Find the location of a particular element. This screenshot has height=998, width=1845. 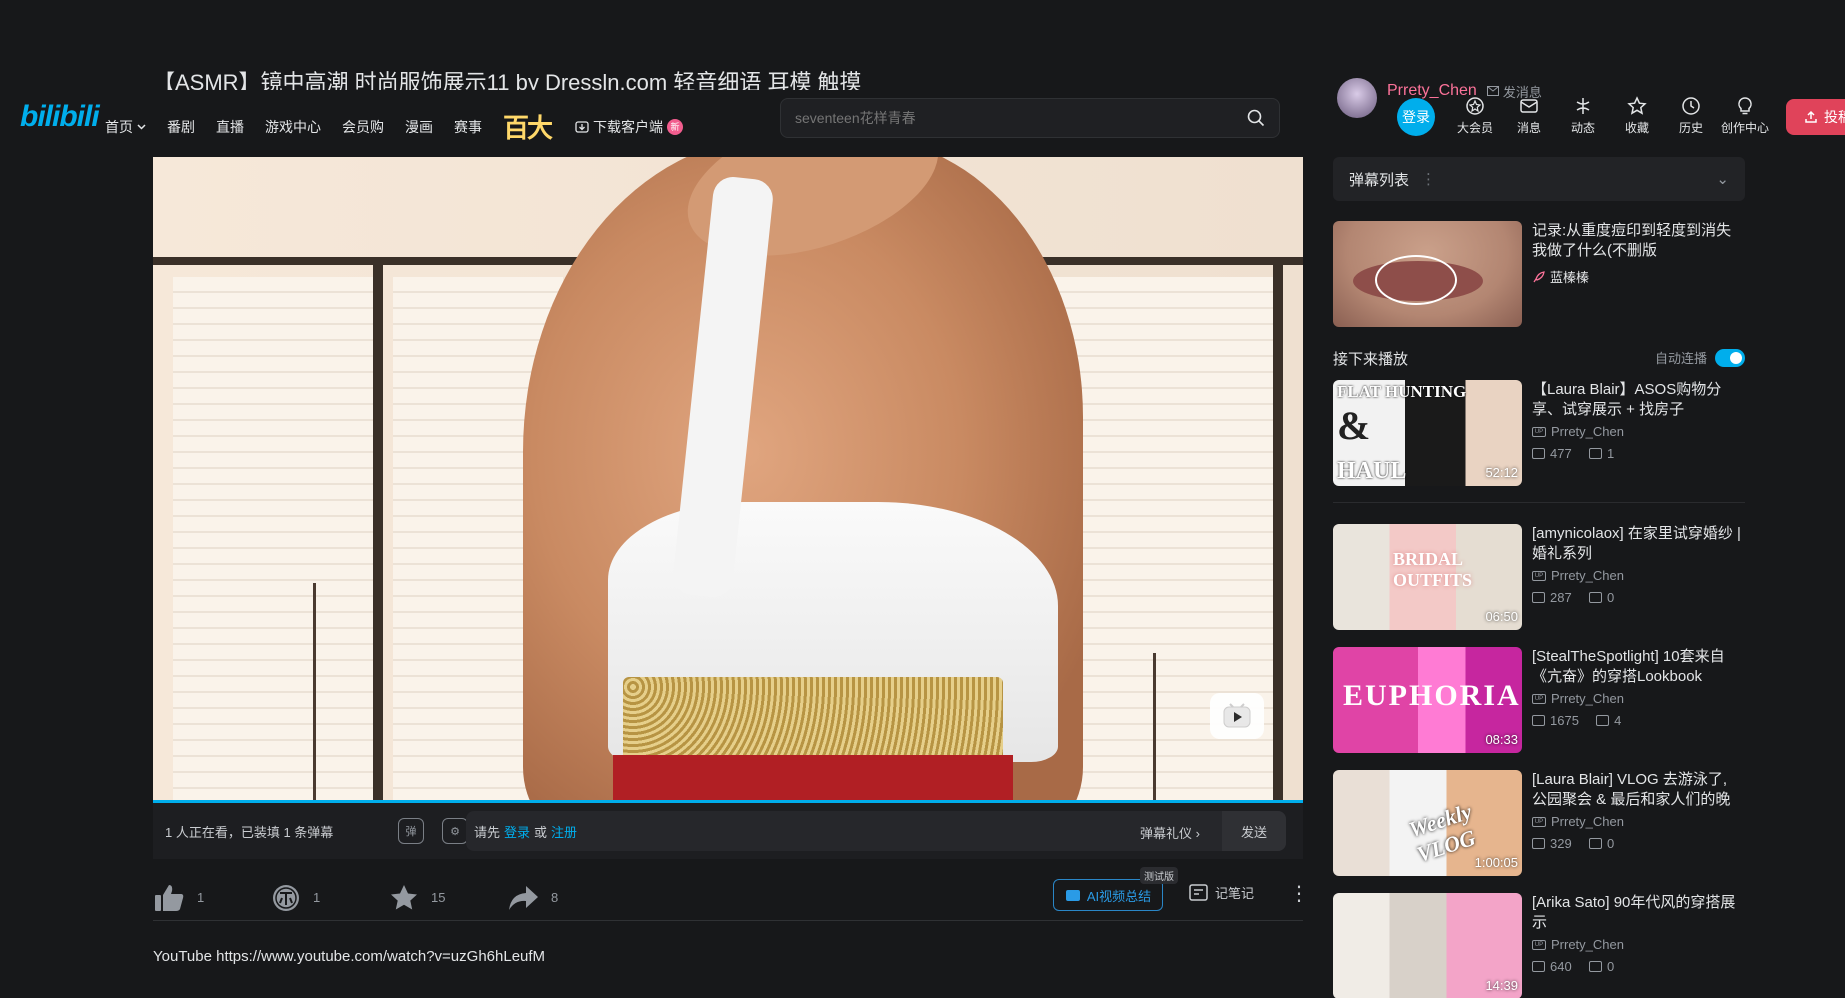

chevron-down-icon is located at coordinates (141, 126).